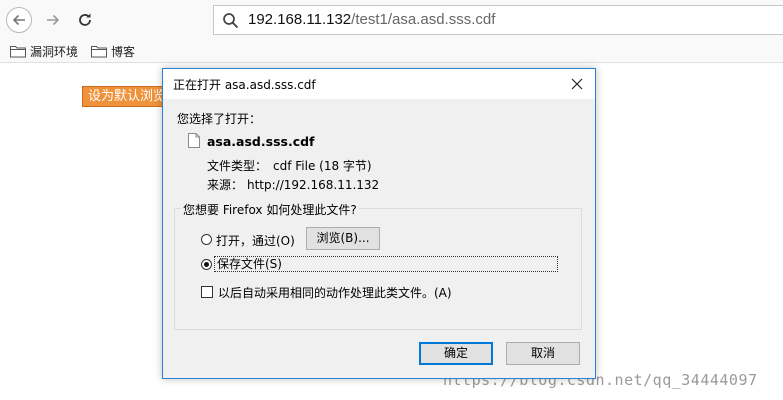  Describe the element at coordinates (261, 141) in the screenshot. I see `file-name: asa.asd.sss.cdf` at that location.